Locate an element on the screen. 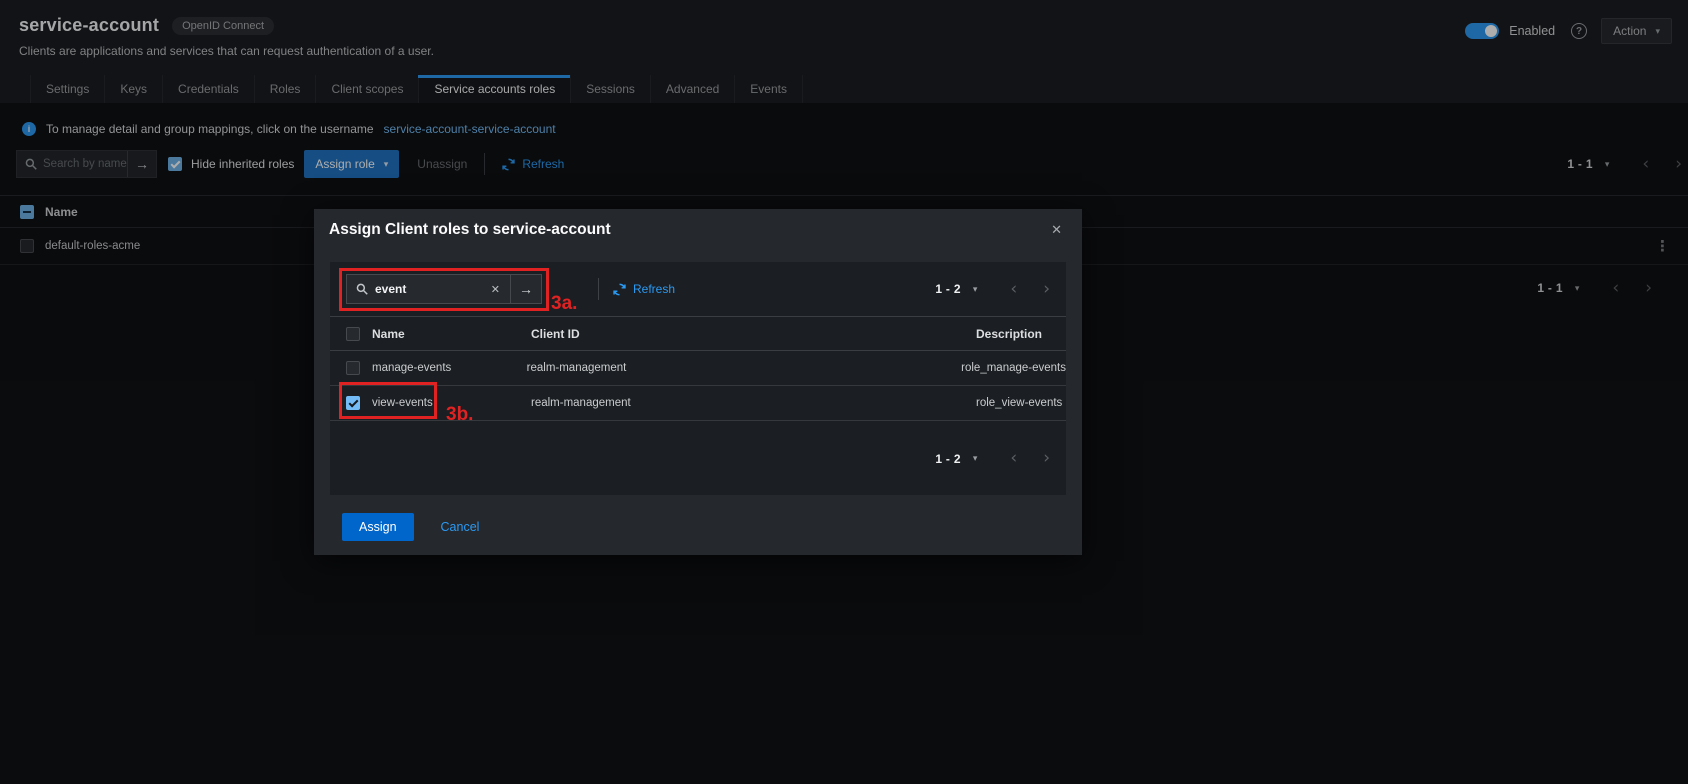 The width and height of the screenshot is (1688, 784). modal-title: Assign Client roles to service-account is located at coordinates (470, 229).